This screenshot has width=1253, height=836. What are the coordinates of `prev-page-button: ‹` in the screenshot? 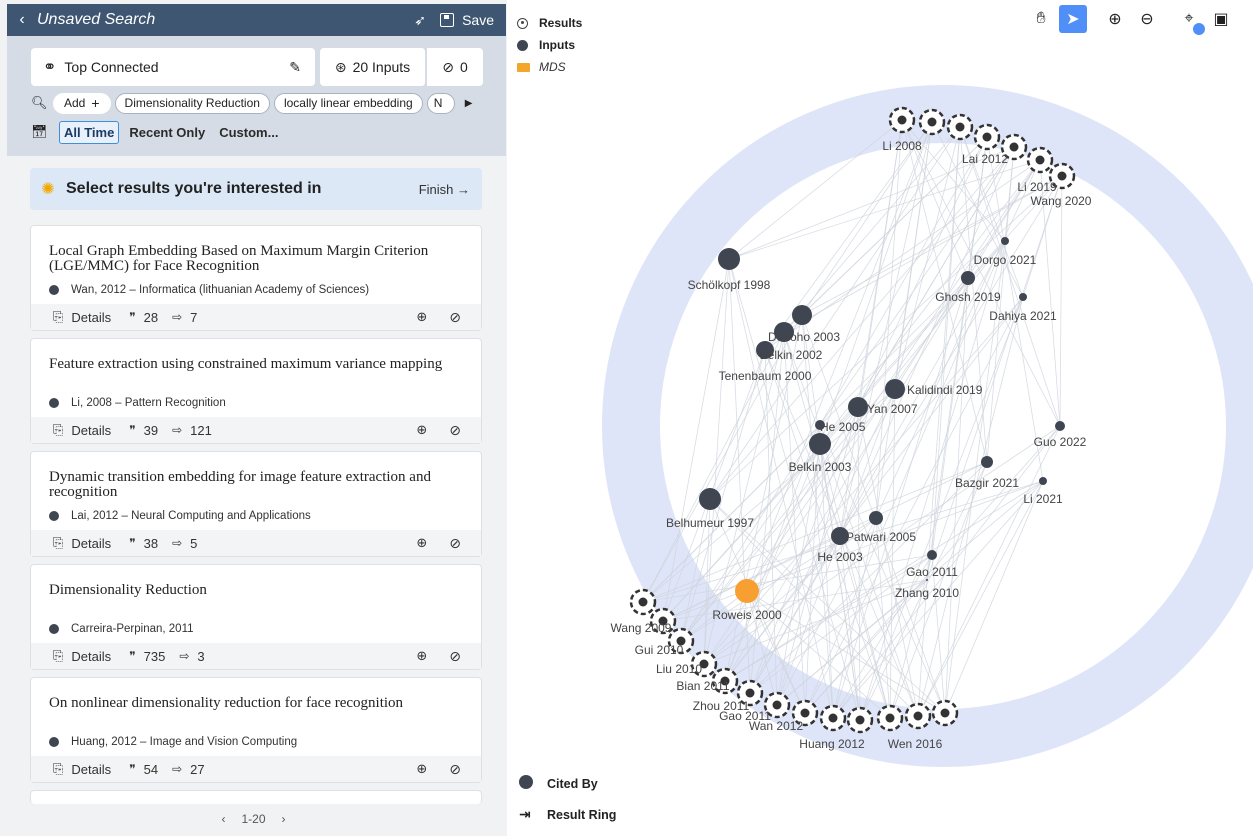 It's located at (223, 819).